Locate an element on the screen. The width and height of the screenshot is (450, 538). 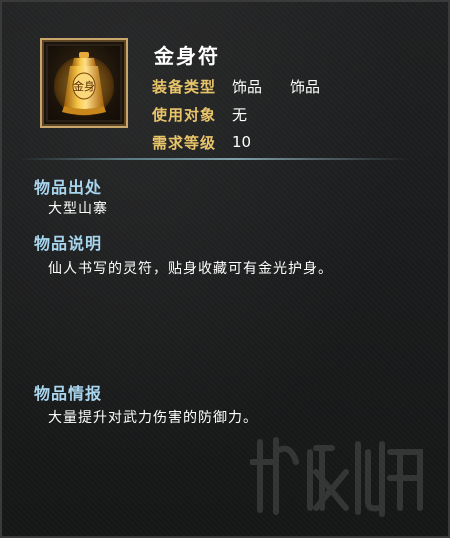
section-title-source: 物品出处 is located at coordinates (68, 187).